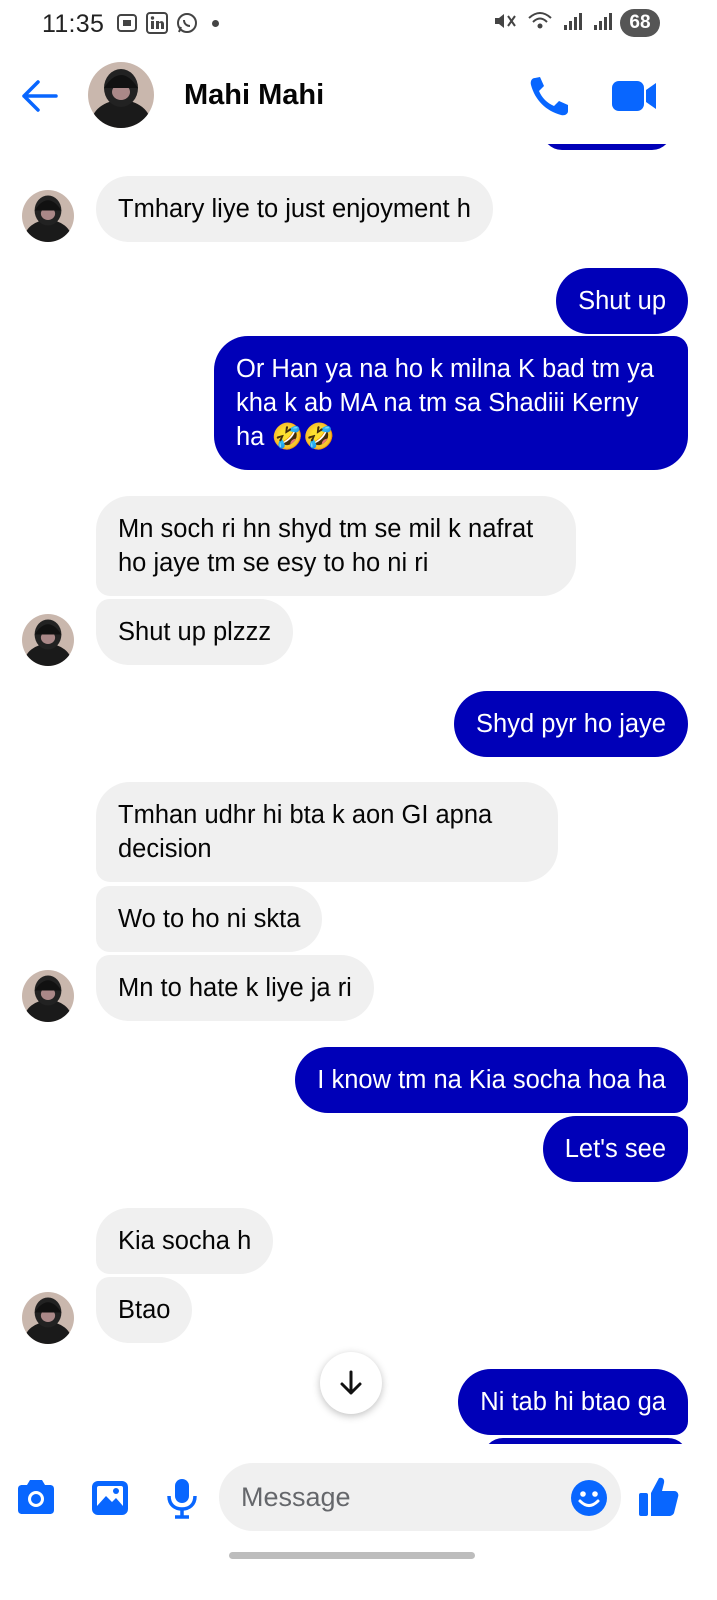 Image resolution: width=717 pixels, height=1600 pixels. I want to click on incoming-message: Btao, so click(144, 1310).